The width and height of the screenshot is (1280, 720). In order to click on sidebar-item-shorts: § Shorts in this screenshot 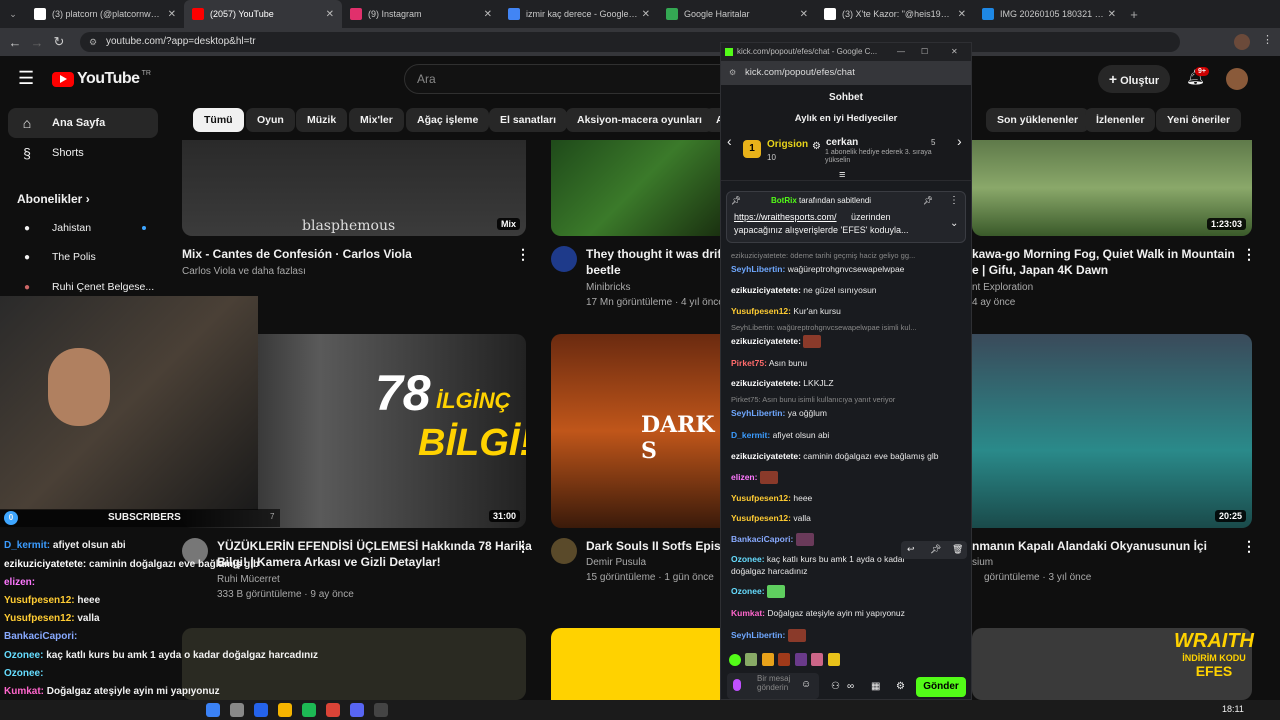, I will do `click(83, 153)`.